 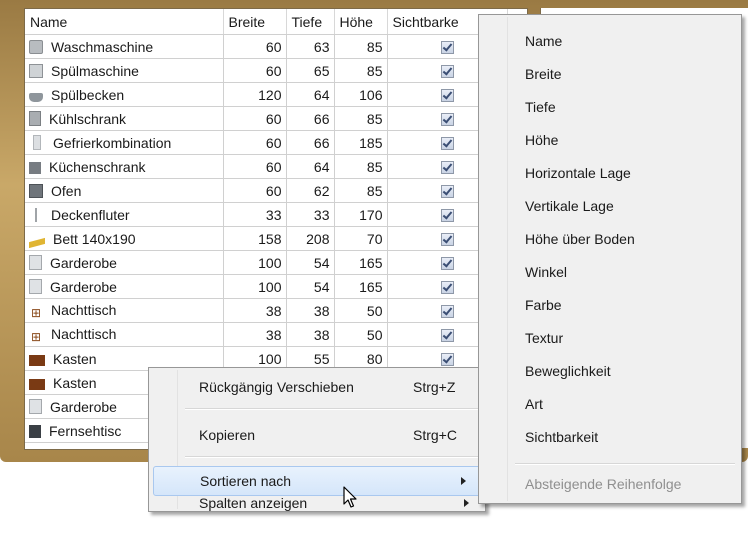 What do you see at coordinates (255, 238) in the screenshot?
I see `row-breite: 158` at bounding box center [255, 238].